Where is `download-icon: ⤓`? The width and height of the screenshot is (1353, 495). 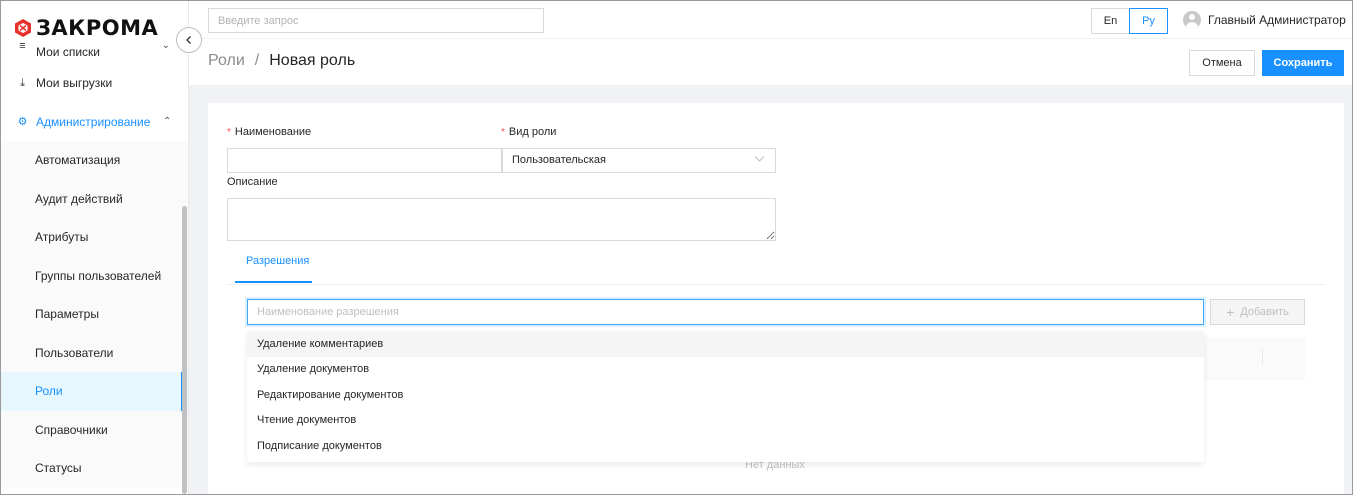 download-icon: ⤓ is located at coordinates (22, 82).